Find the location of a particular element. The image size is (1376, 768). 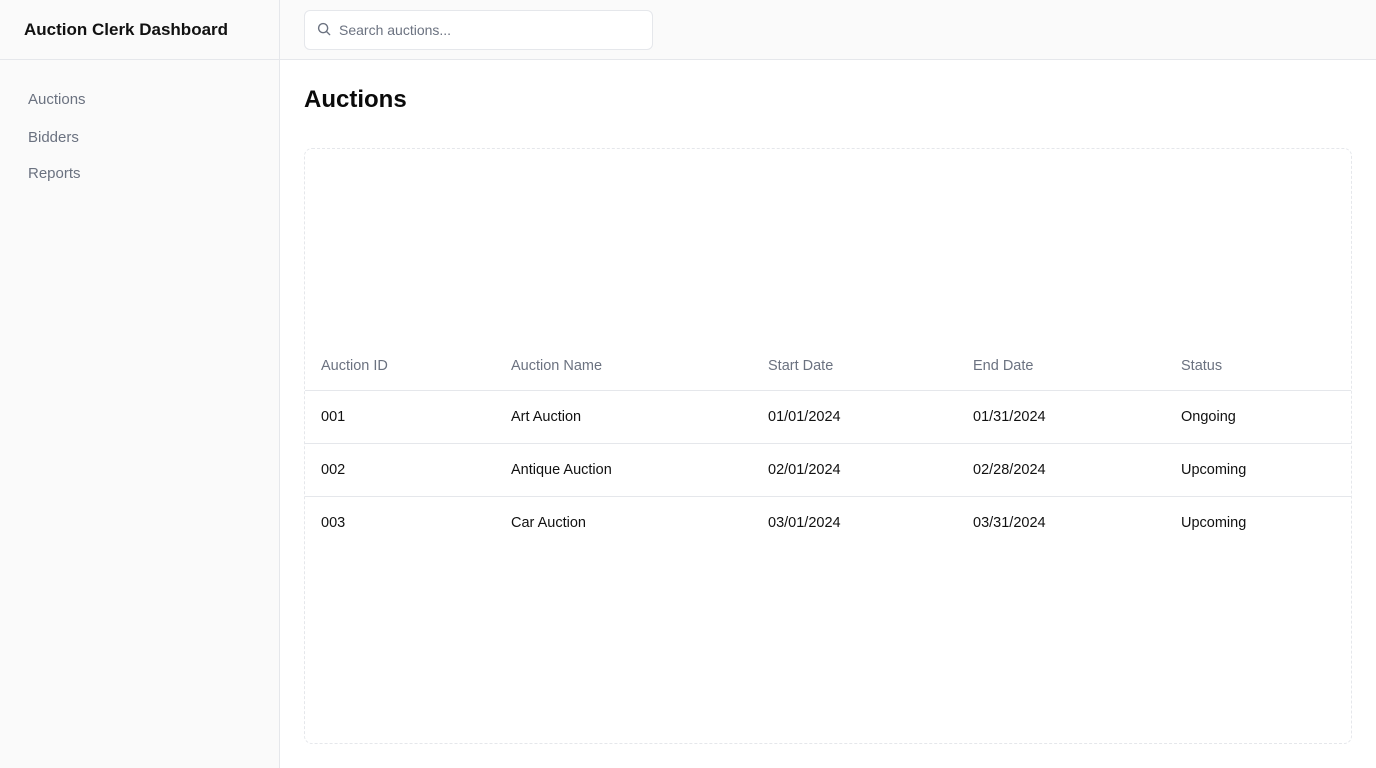

search-input is located at coordinates (484, 29).